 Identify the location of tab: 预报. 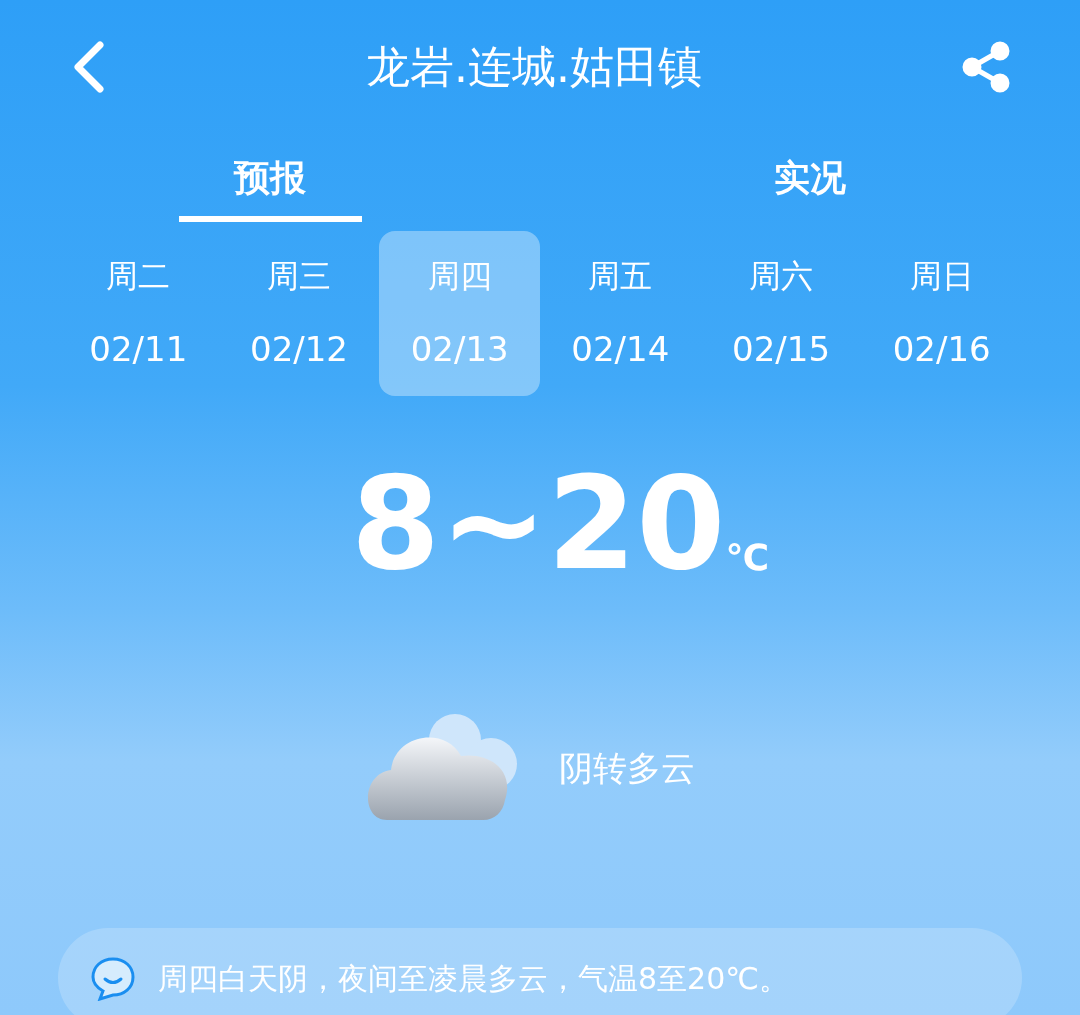
(270, 181).